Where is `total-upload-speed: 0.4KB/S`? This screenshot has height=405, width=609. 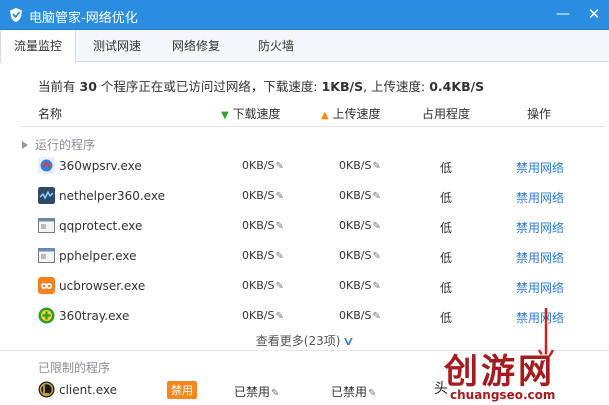
total-upload-speed: 0.4KB/S is located at coordinates (457, 86).